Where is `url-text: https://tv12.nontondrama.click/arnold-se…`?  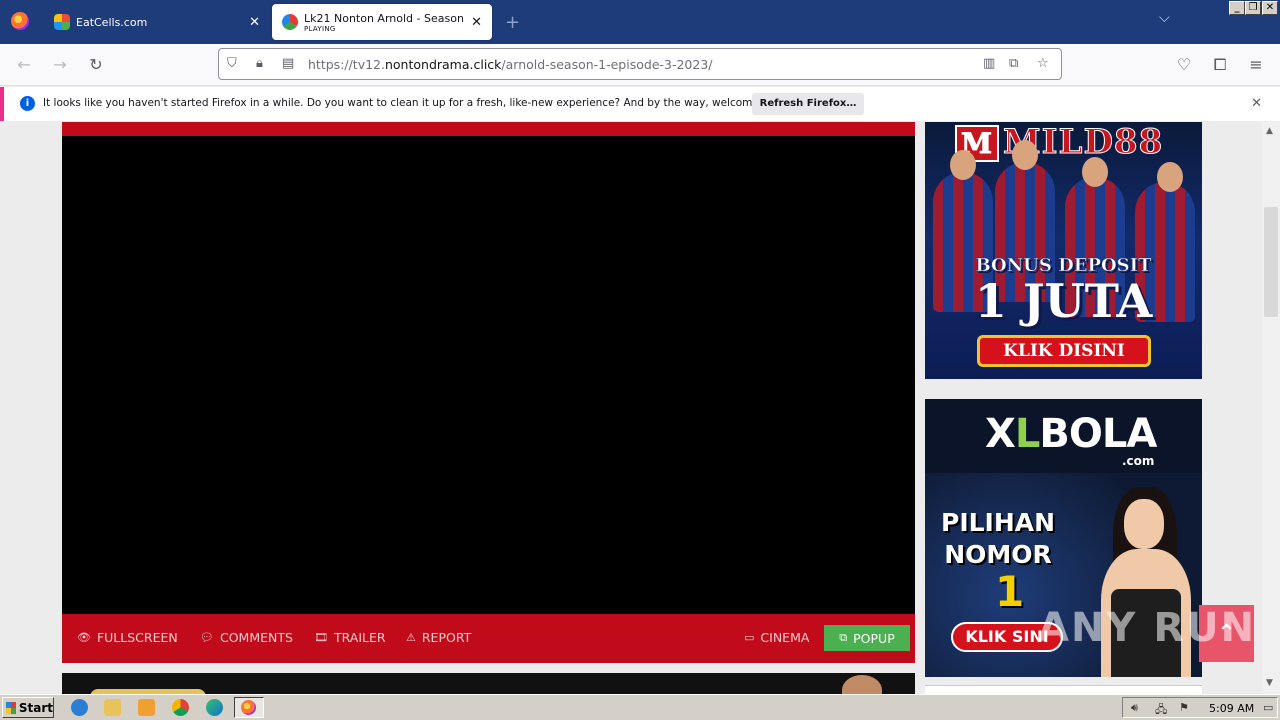
url-text: https://tv12.nontondrama.click/arnold-se… is located at coordinates (510, 64).